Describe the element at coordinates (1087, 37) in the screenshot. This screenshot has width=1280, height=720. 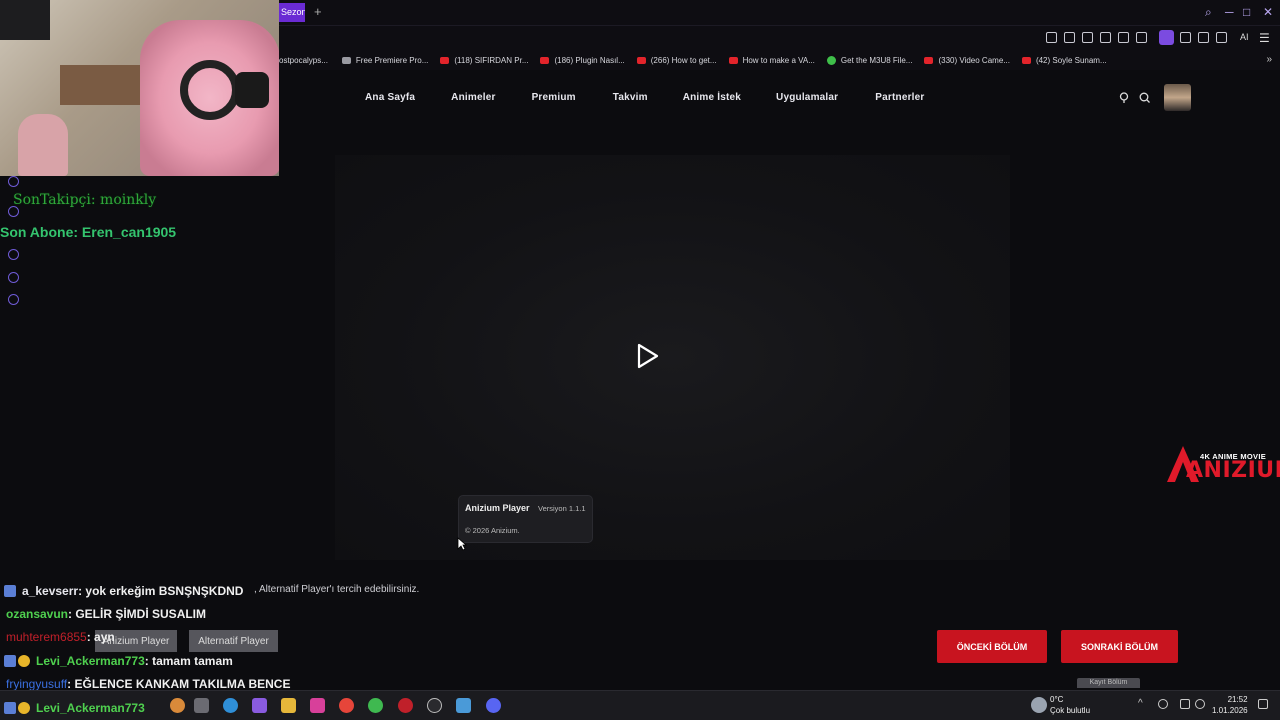
I see `screenshot-icon` at that location.